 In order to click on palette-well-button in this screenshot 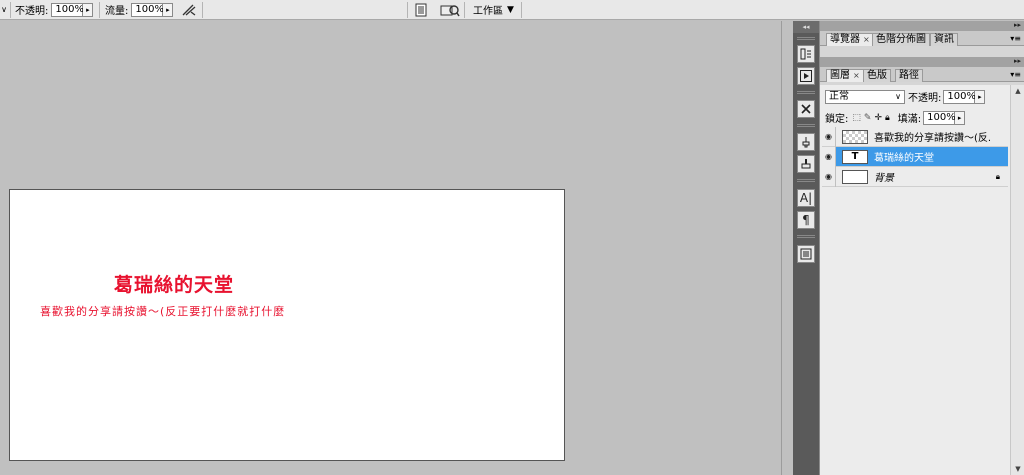, I will do `click(421, 9)`.